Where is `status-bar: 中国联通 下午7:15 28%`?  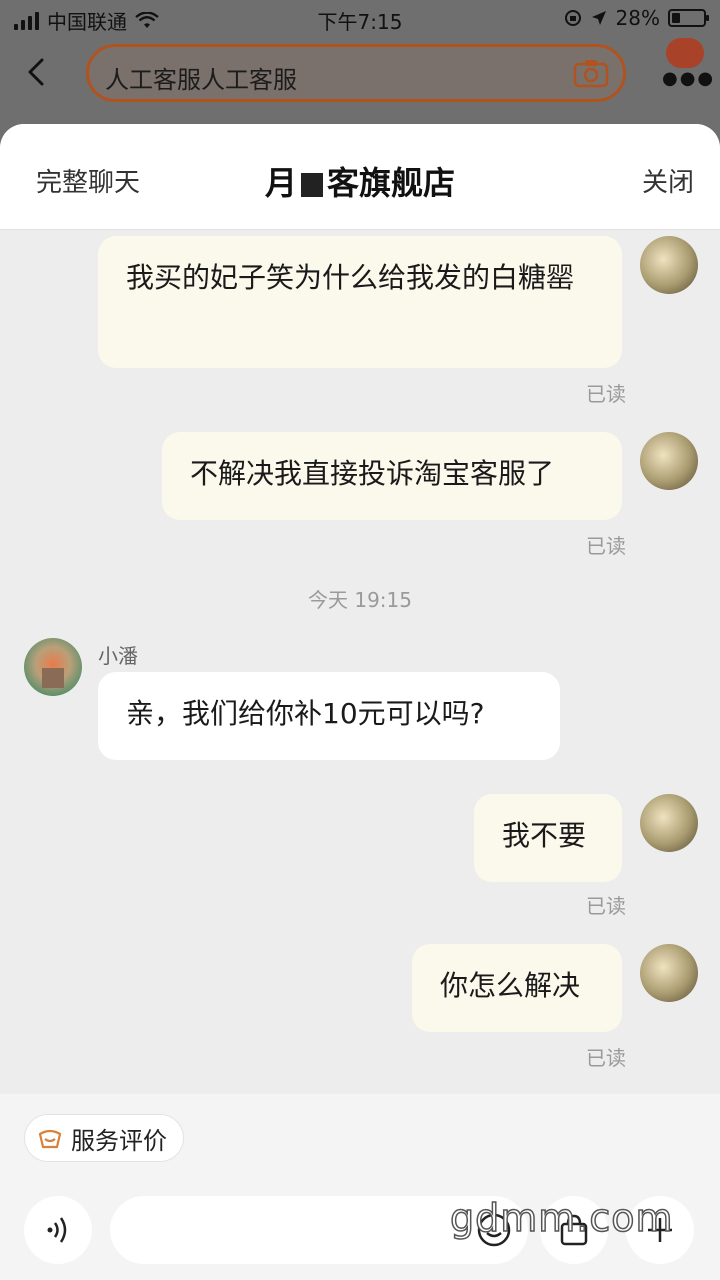
status-bar: 中国联通 下午7:15 28% is located at coordinates (360, 19).